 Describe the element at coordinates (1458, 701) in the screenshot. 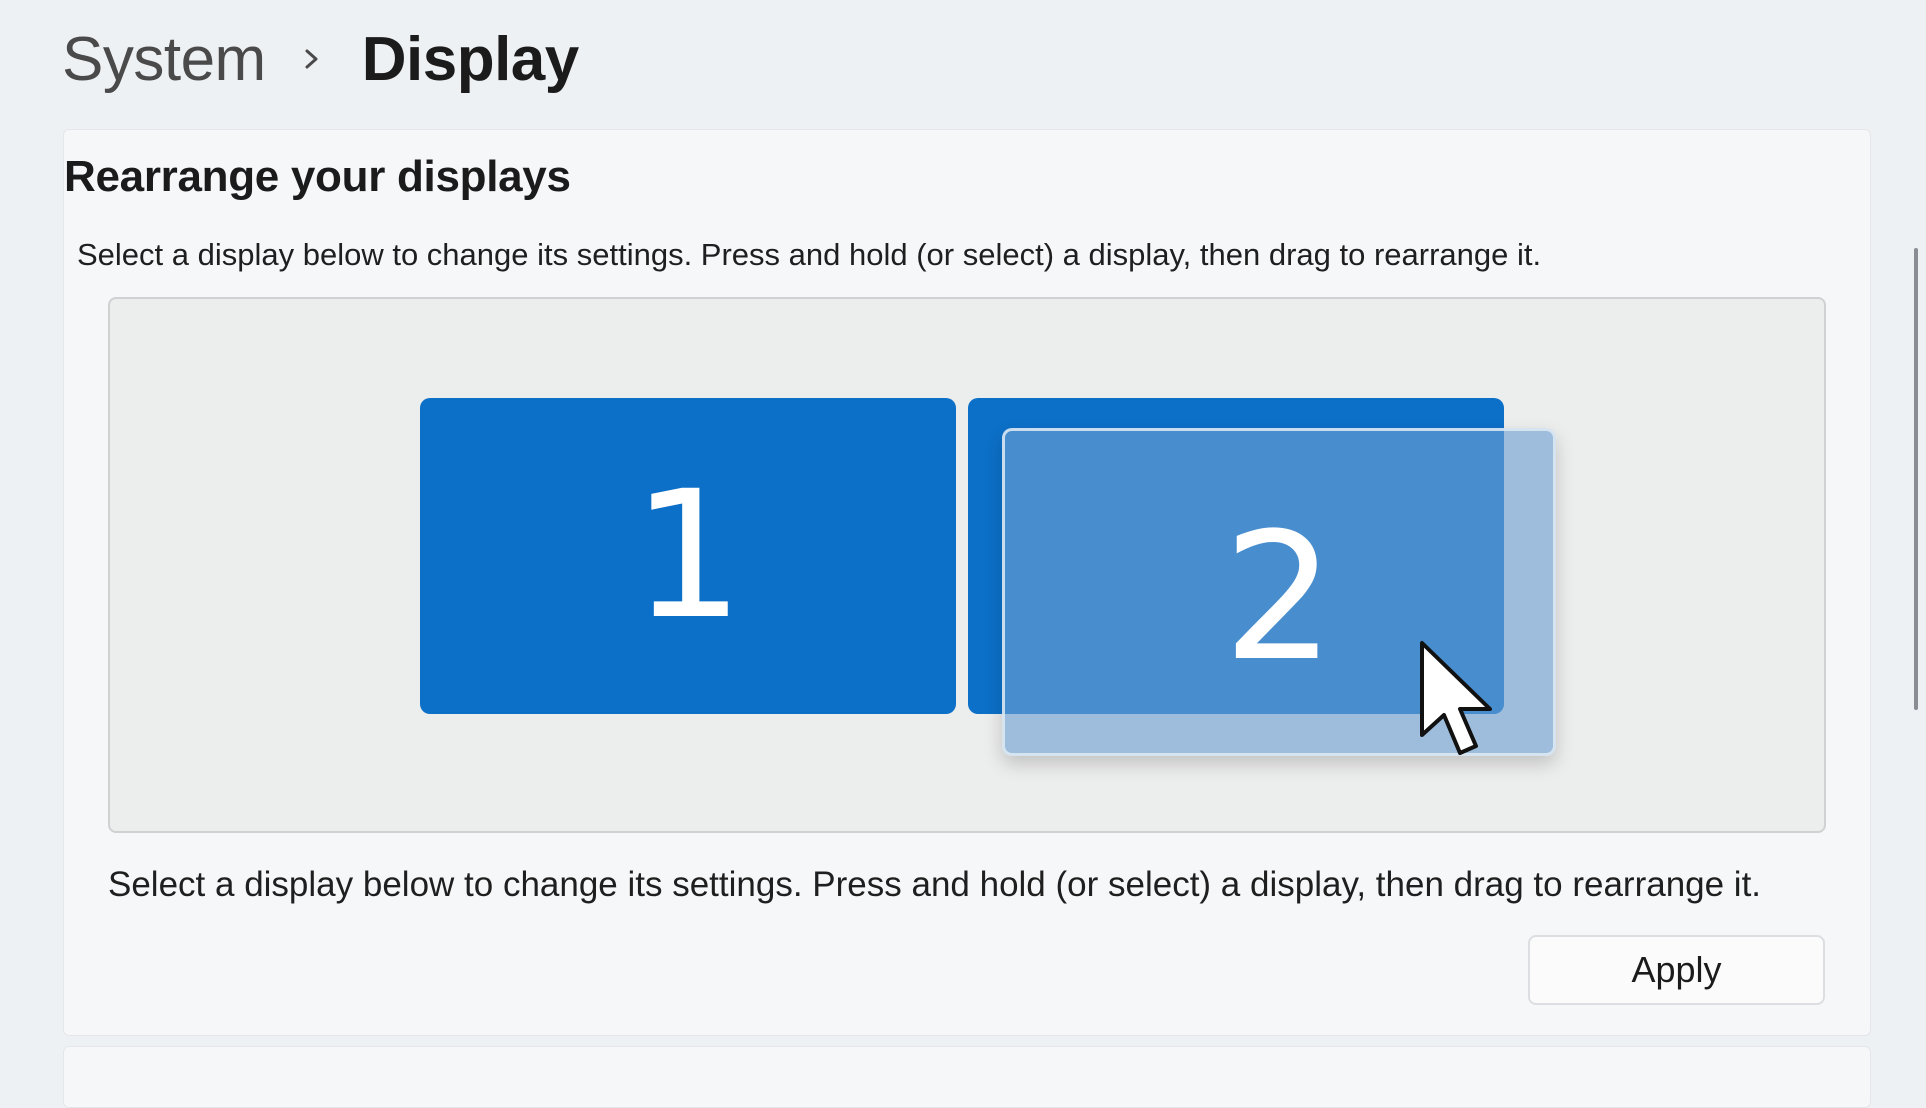

I see `mouse-pointer-icon` at that location.